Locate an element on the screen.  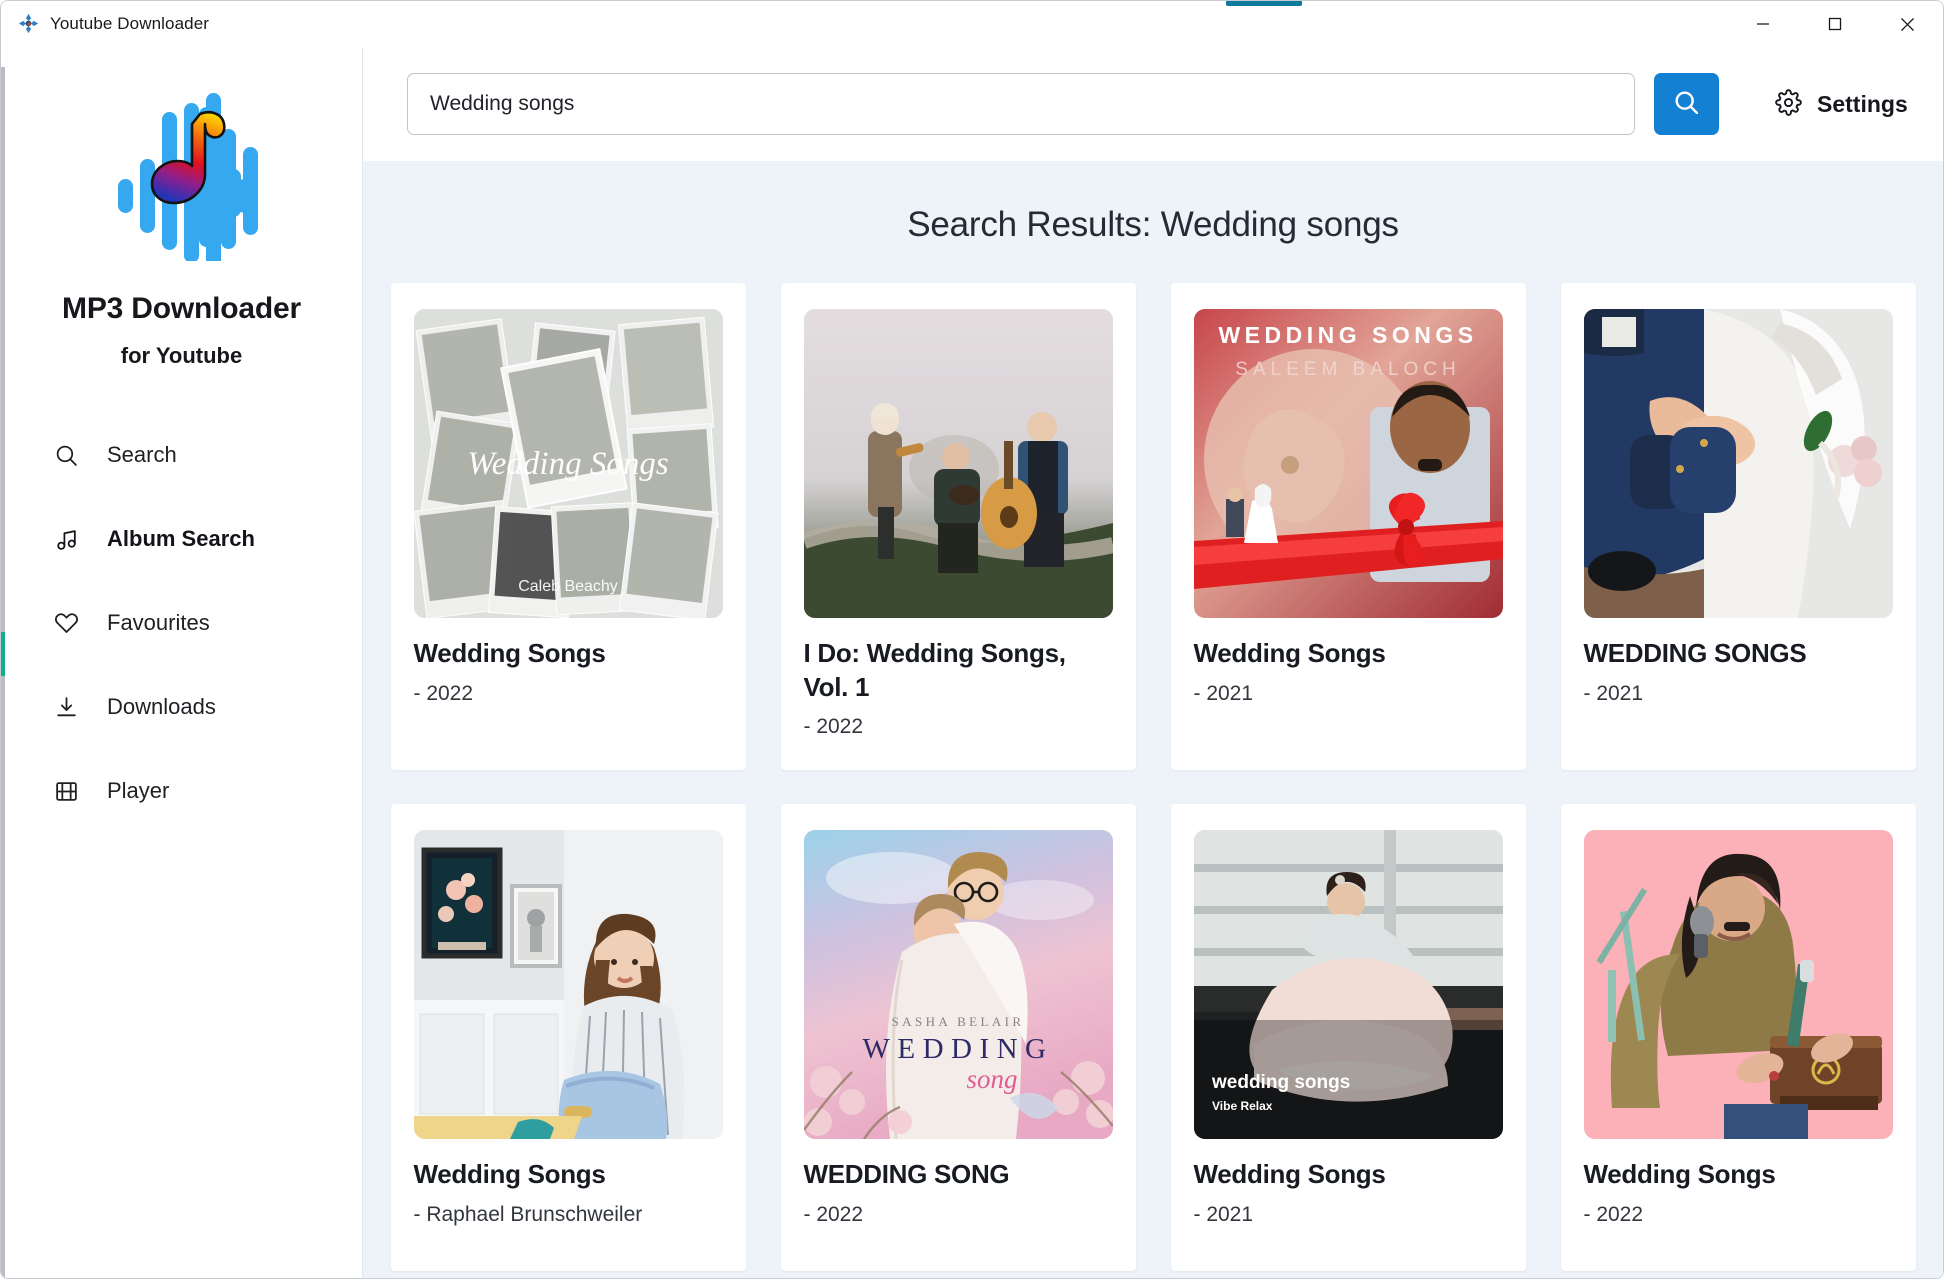
sidebar-item-player: Player is located at coordinates (181, 791).